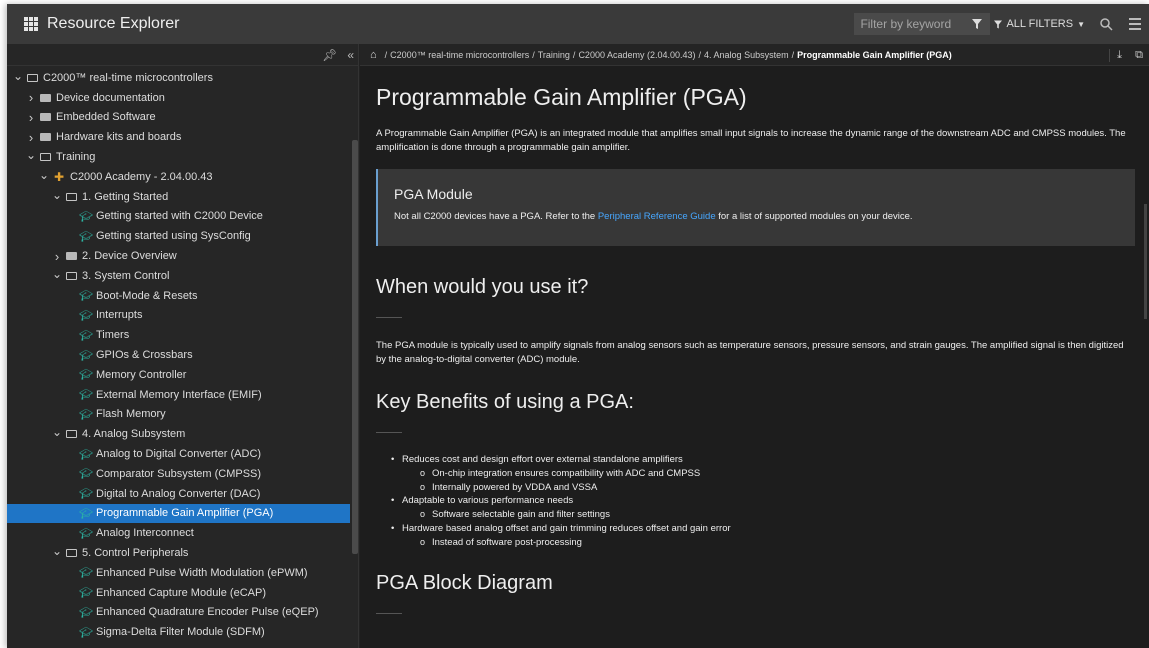 Image resolution: width=1149 pixels, height=648 pixels. I want to click on panel-toolbar: 📌︎ «, so click(182, 55).